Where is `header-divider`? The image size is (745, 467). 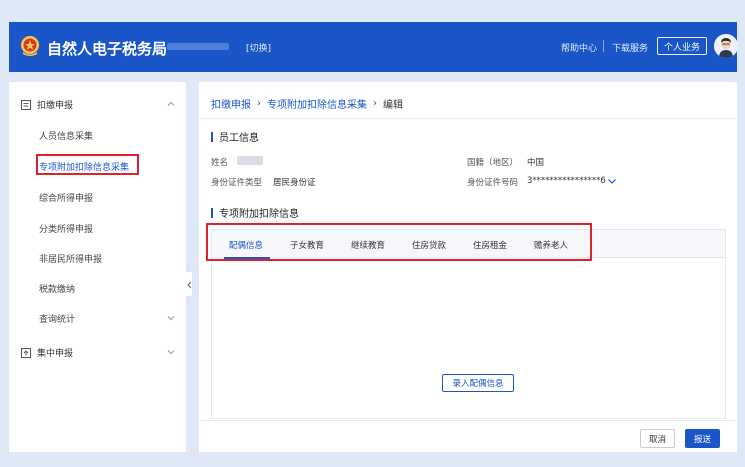
header-divider is located at coordinates (603, 46).